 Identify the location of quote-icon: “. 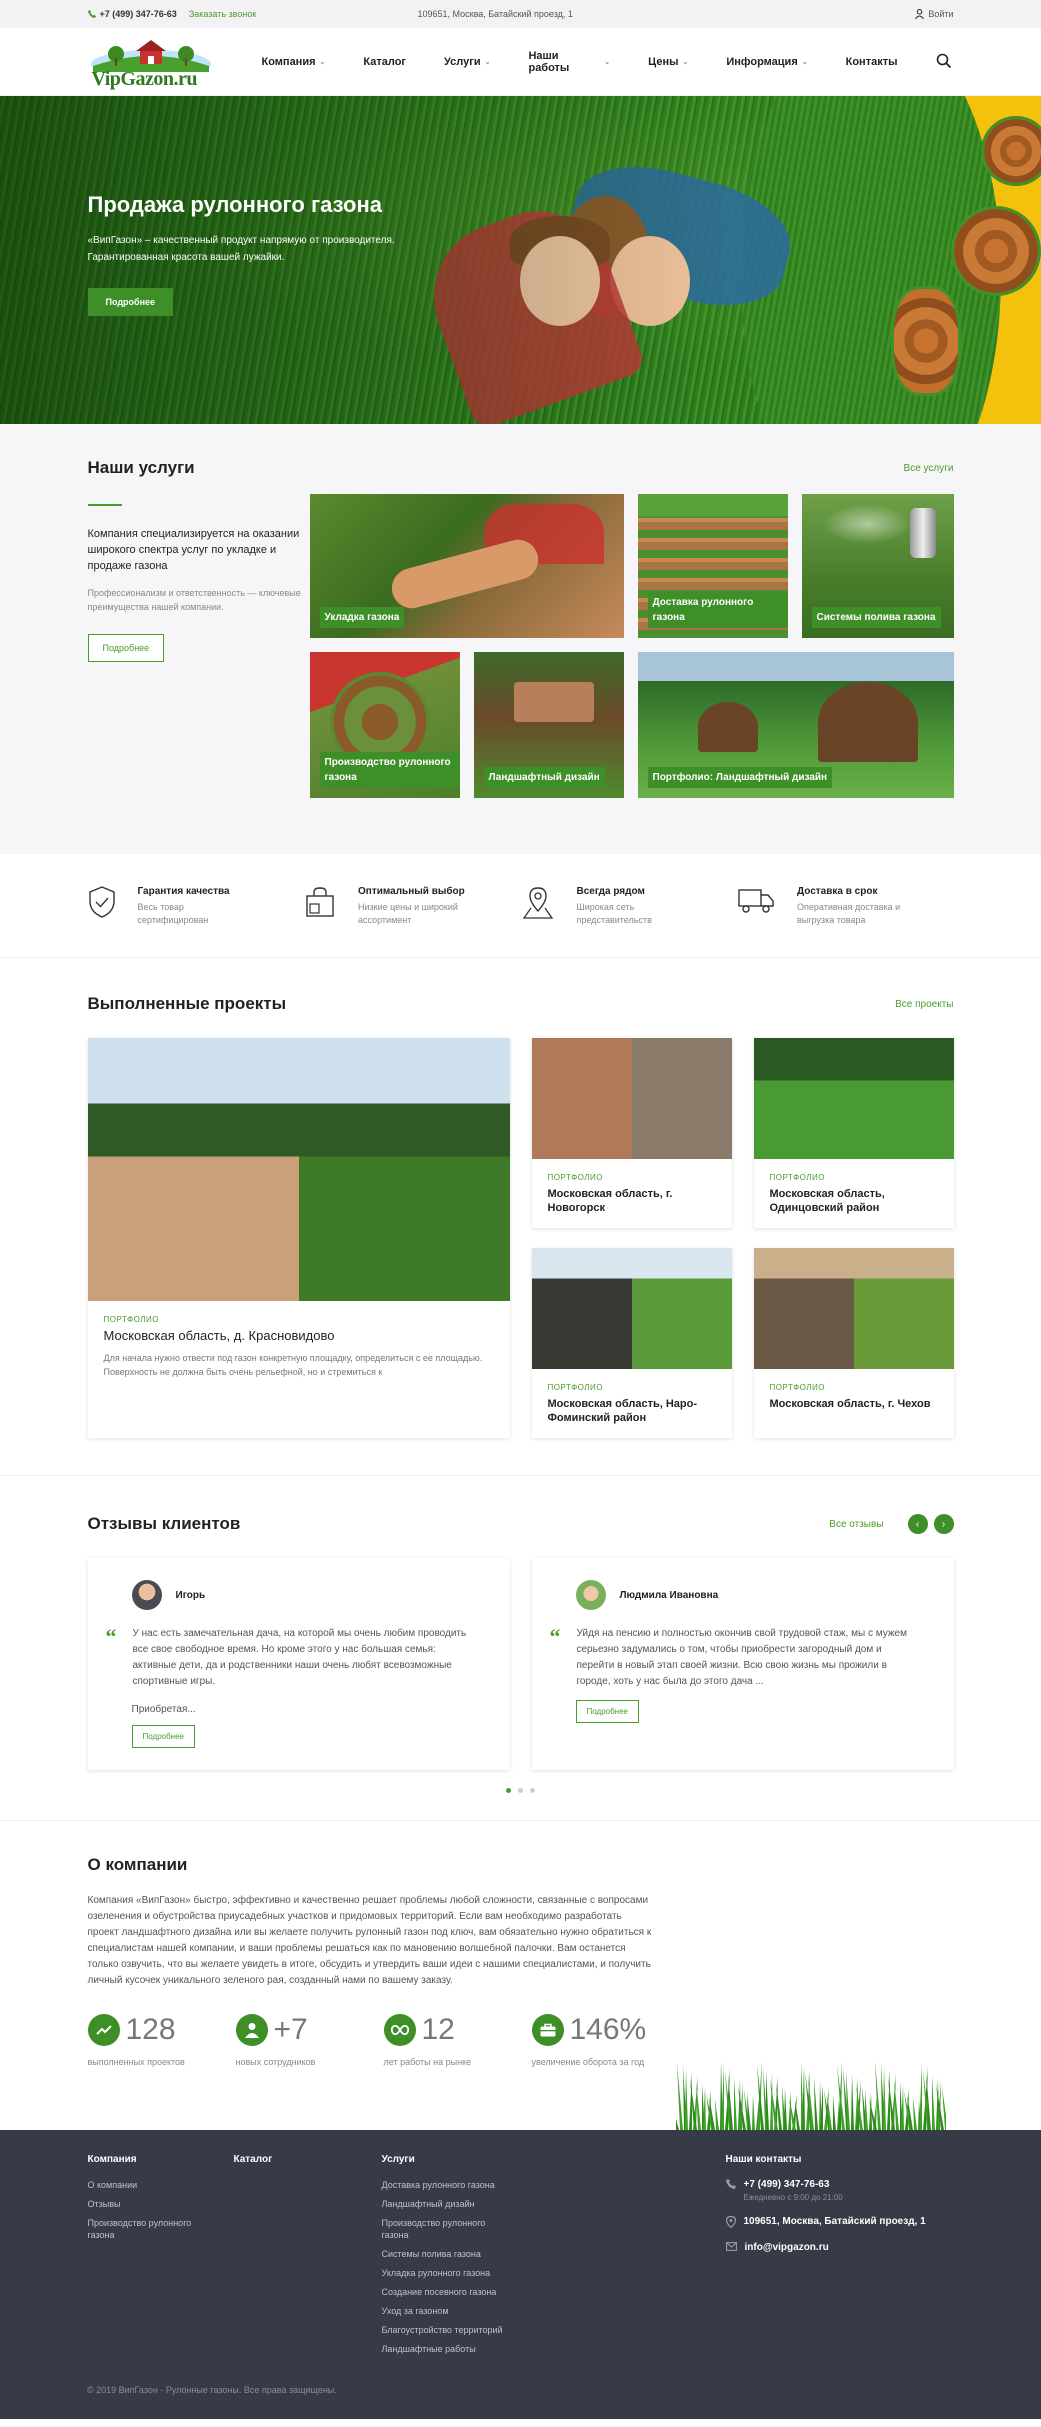
(555, 1636).